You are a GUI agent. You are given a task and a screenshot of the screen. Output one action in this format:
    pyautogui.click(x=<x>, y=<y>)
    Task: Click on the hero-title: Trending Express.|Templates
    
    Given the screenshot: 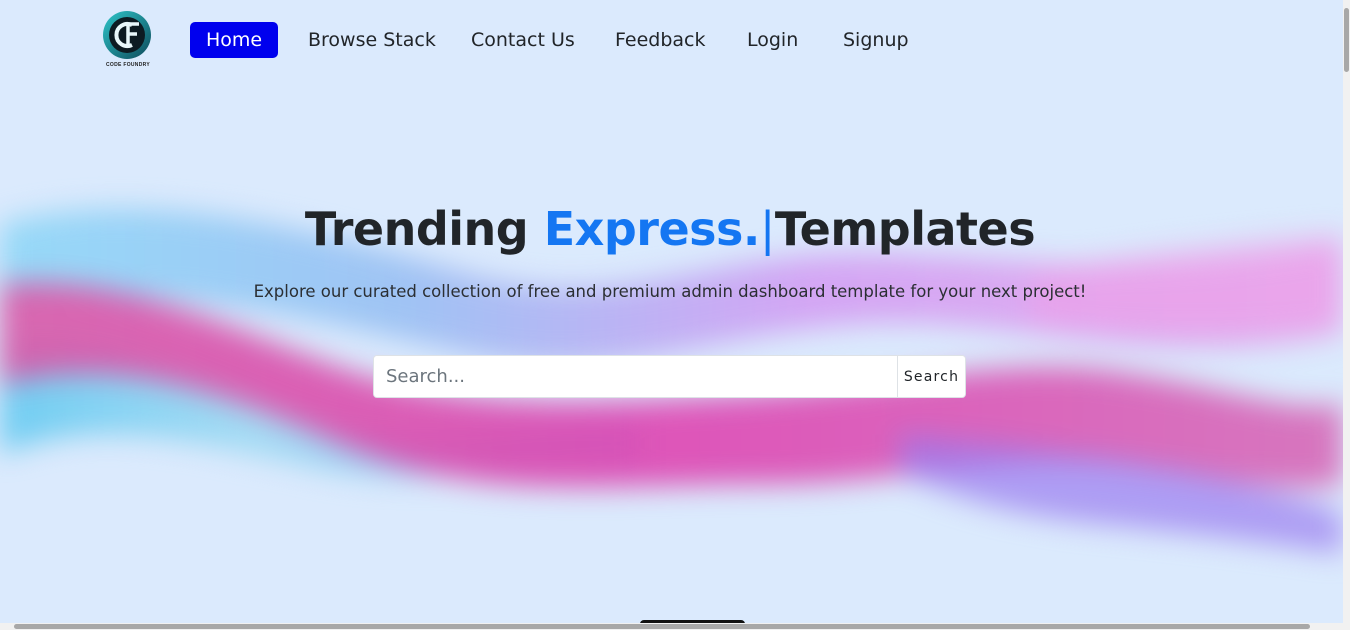 What is the action you would take?
    pyautogui.click(x=670, y=229)
    